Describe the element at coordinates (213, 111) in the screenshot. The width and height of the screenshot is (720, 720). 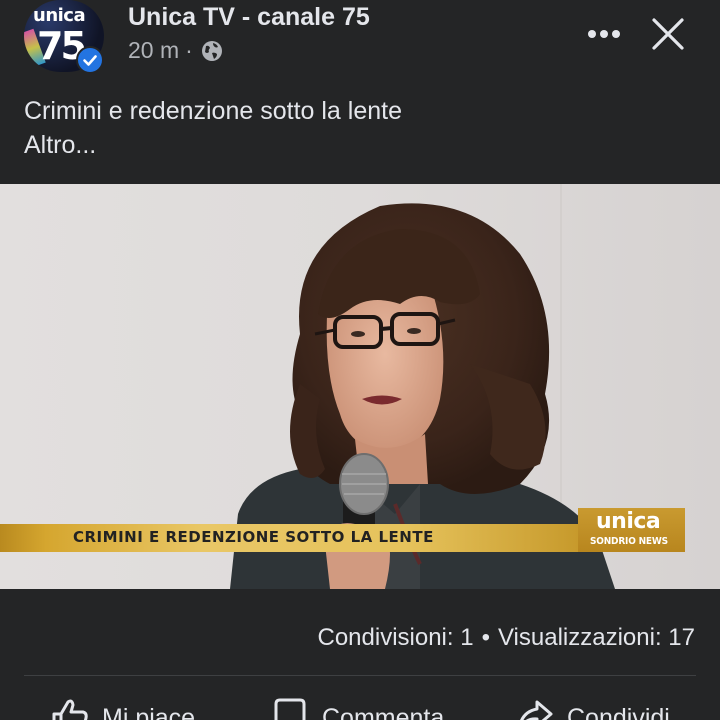
I see `post-text: Crimini e redenzione sotto la lente` at that location.